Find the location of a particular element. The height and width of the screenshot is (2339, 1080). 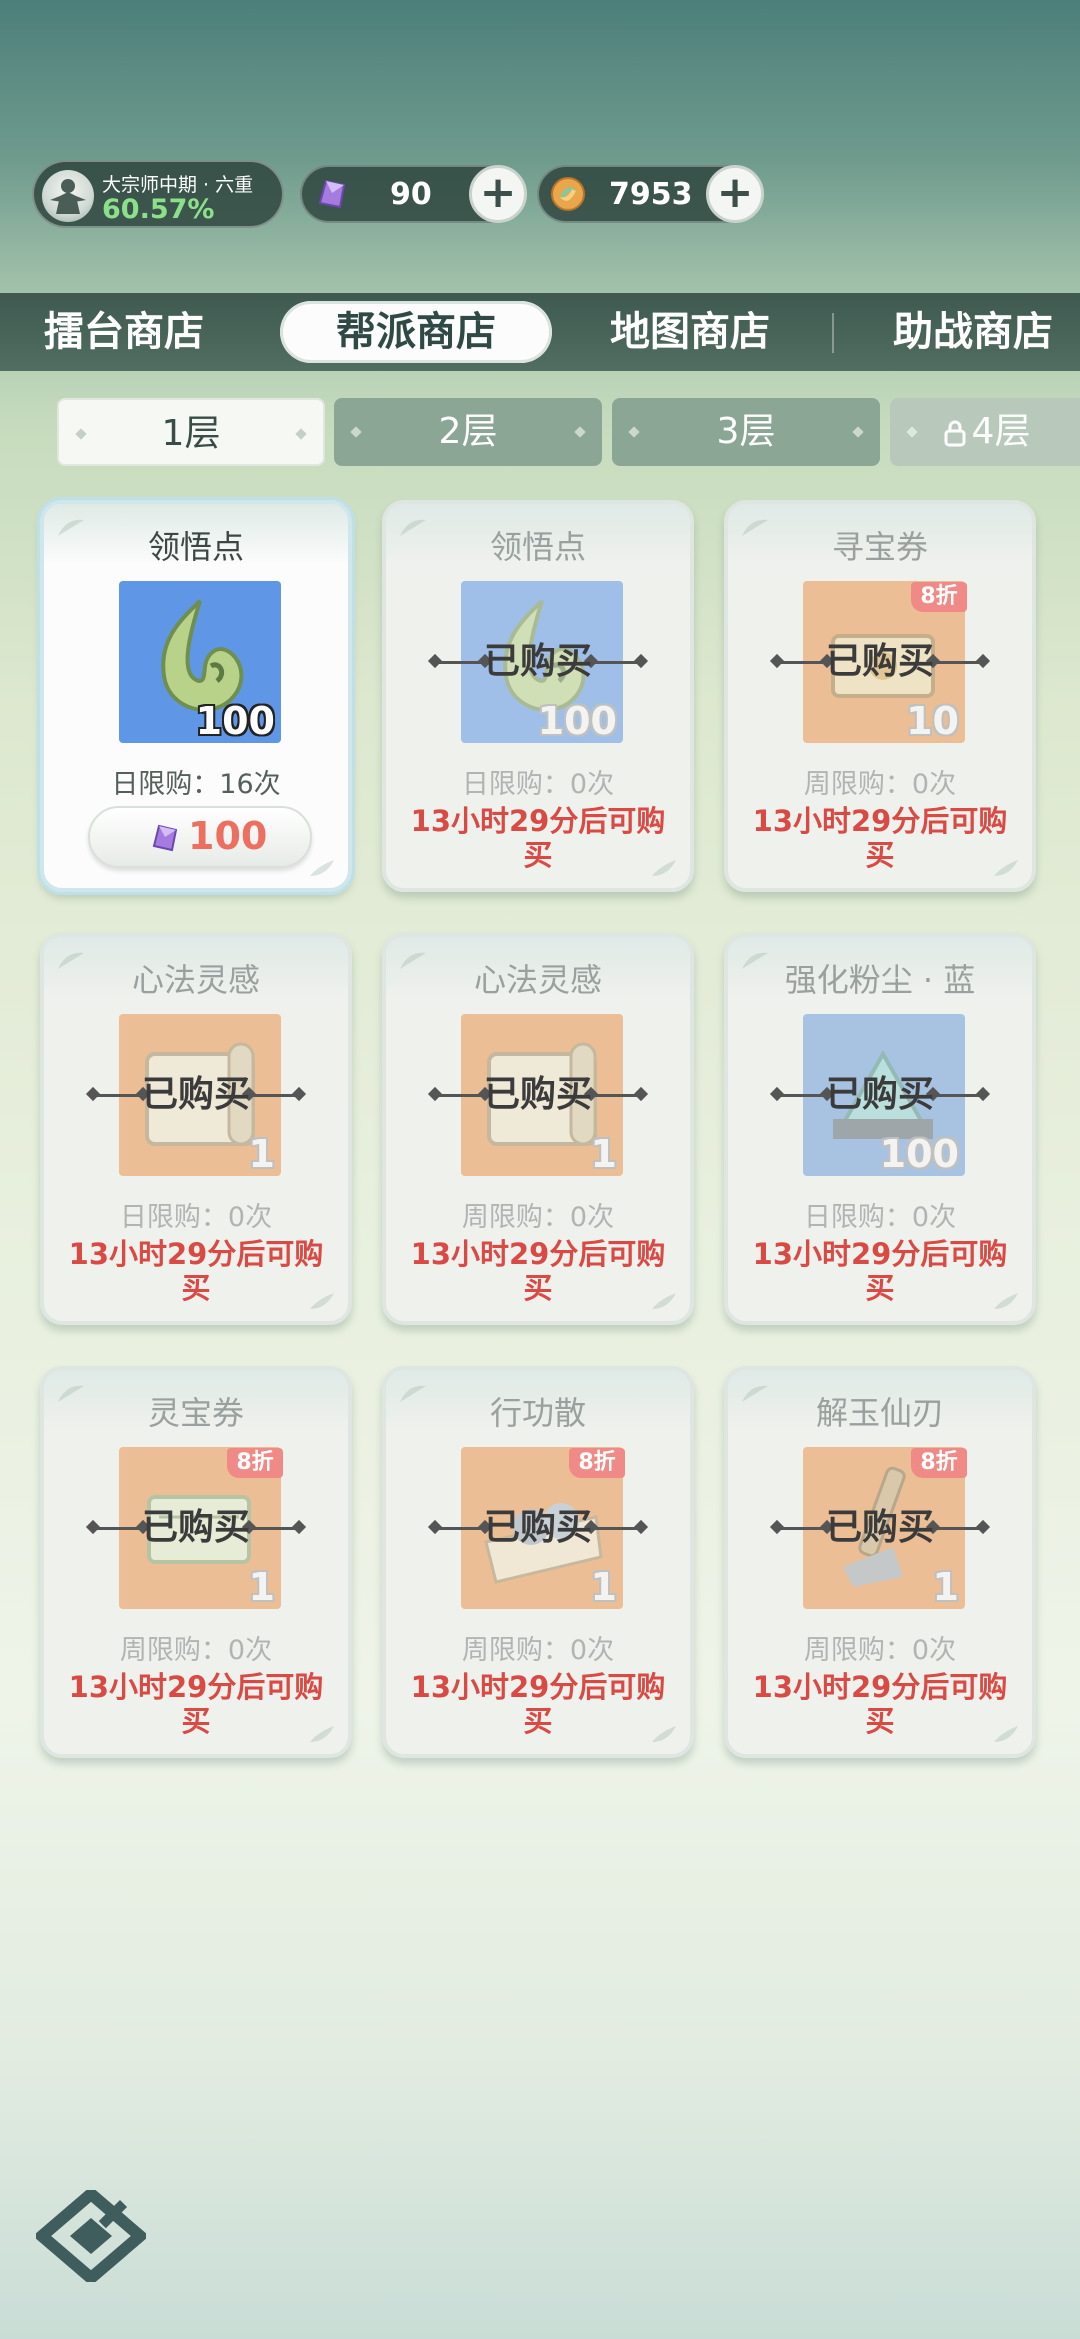

floor-tab-2: 2层 is located at coordinates (468, 432).